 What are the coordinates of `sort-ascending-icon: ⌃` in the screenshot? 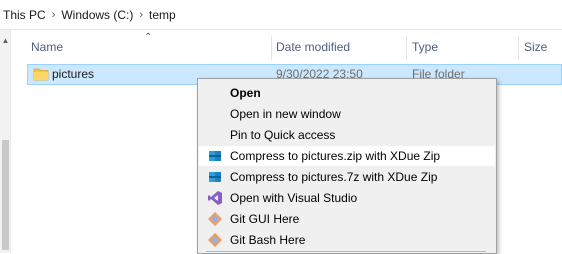 It's located at (148, 37).